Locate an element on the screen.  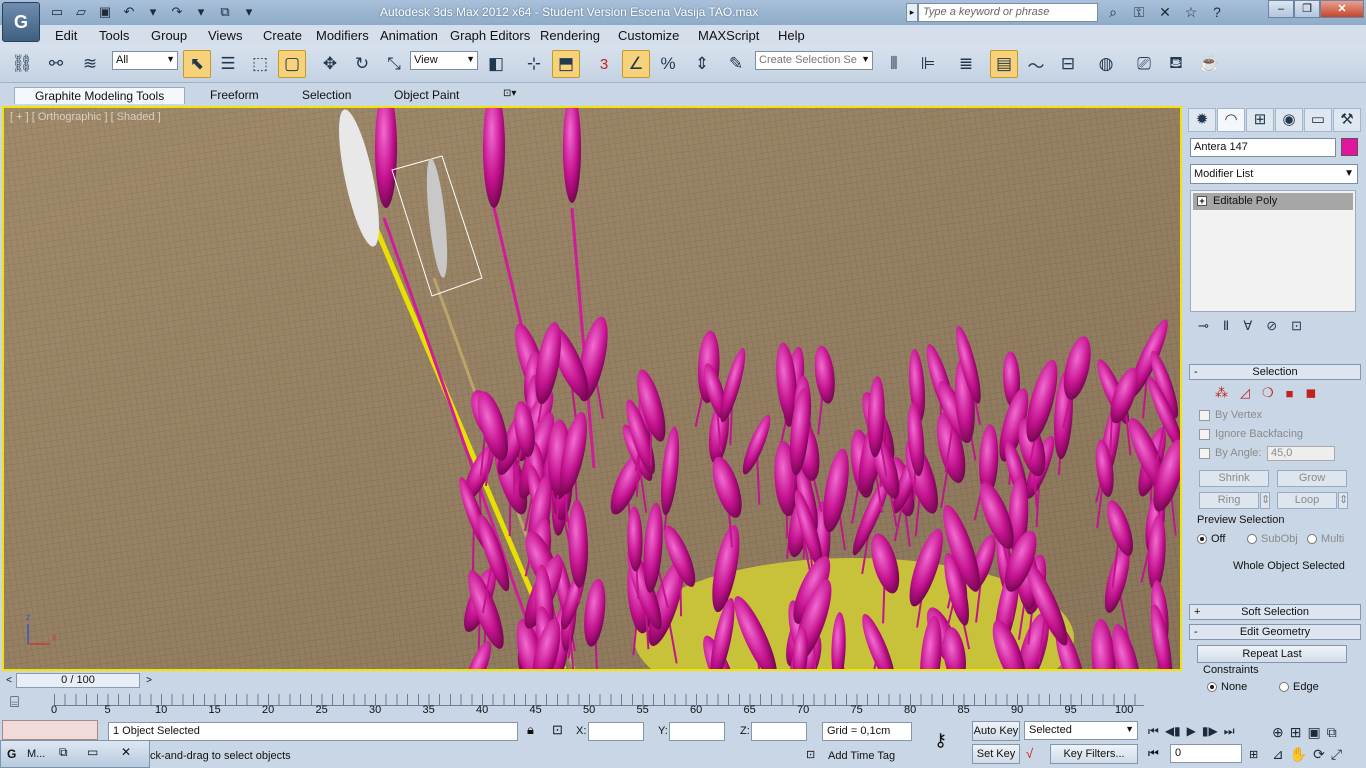
undo-icon: ↶ is located at coordinates (129, 12).